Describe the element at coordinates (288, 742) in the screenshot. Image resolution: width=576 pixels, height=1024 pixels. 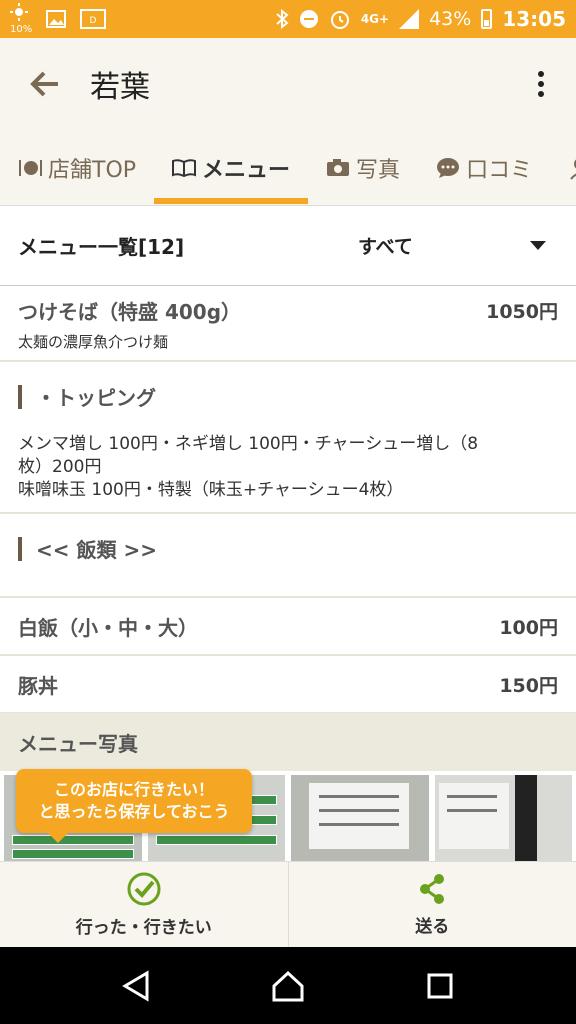
I see `menu-photo-header: メニュー写真` at that location.